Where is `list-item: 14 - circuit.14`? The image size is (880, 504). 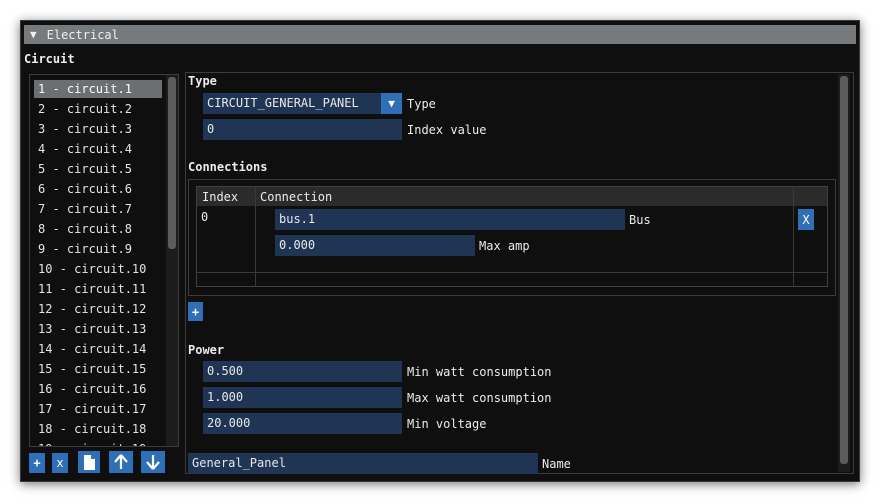
list-item: 14 - circuit.14 is located at coordinates (98, 349).